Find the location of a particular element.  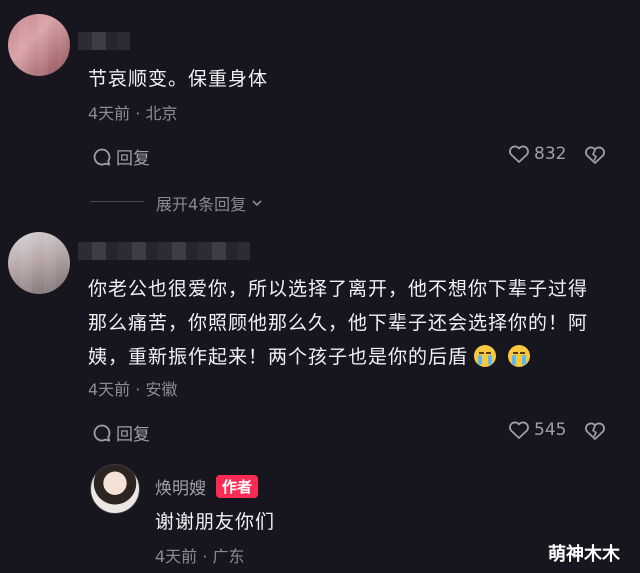

expand-replies-button: 展开4条回复 is located at coordinates (210, 203).